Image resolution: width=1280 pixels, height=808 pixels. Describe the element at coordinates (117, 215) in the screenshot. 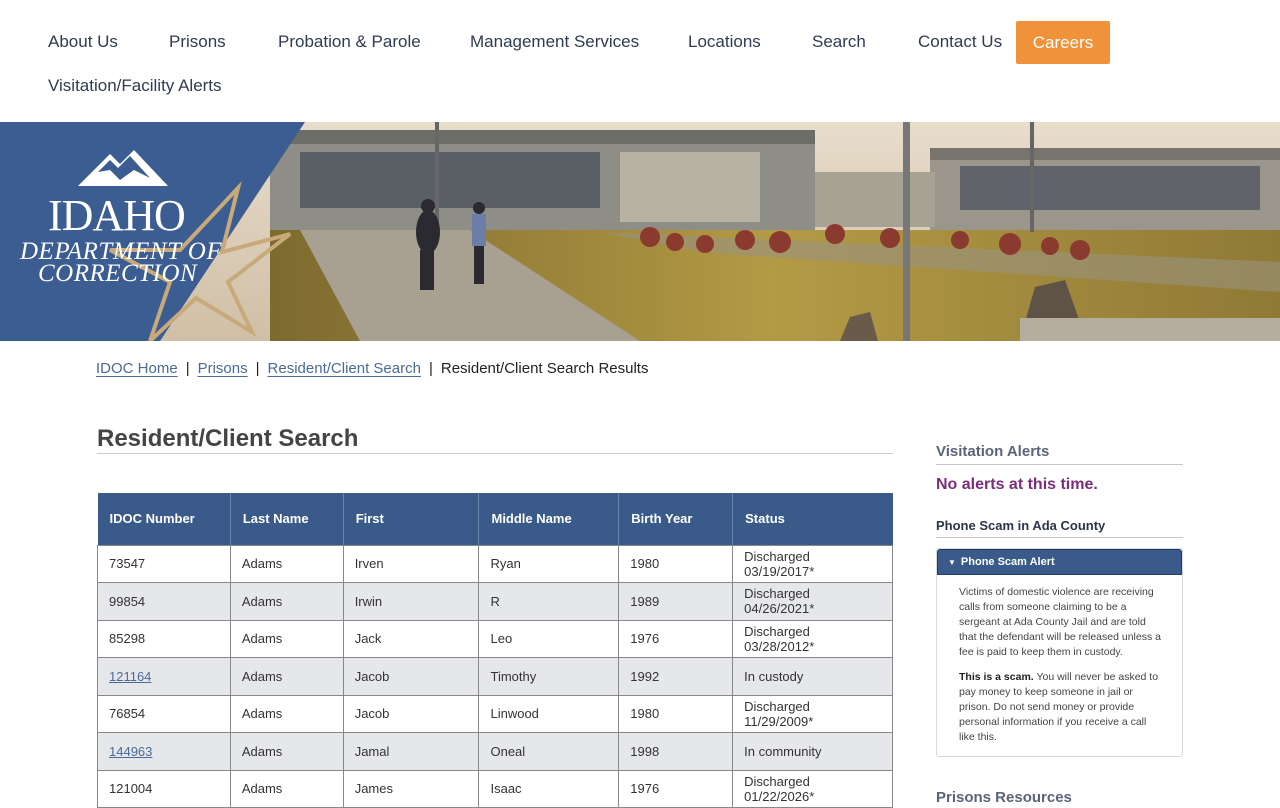

I see `logo-wordmark-idaho: IDAHO` at that location.